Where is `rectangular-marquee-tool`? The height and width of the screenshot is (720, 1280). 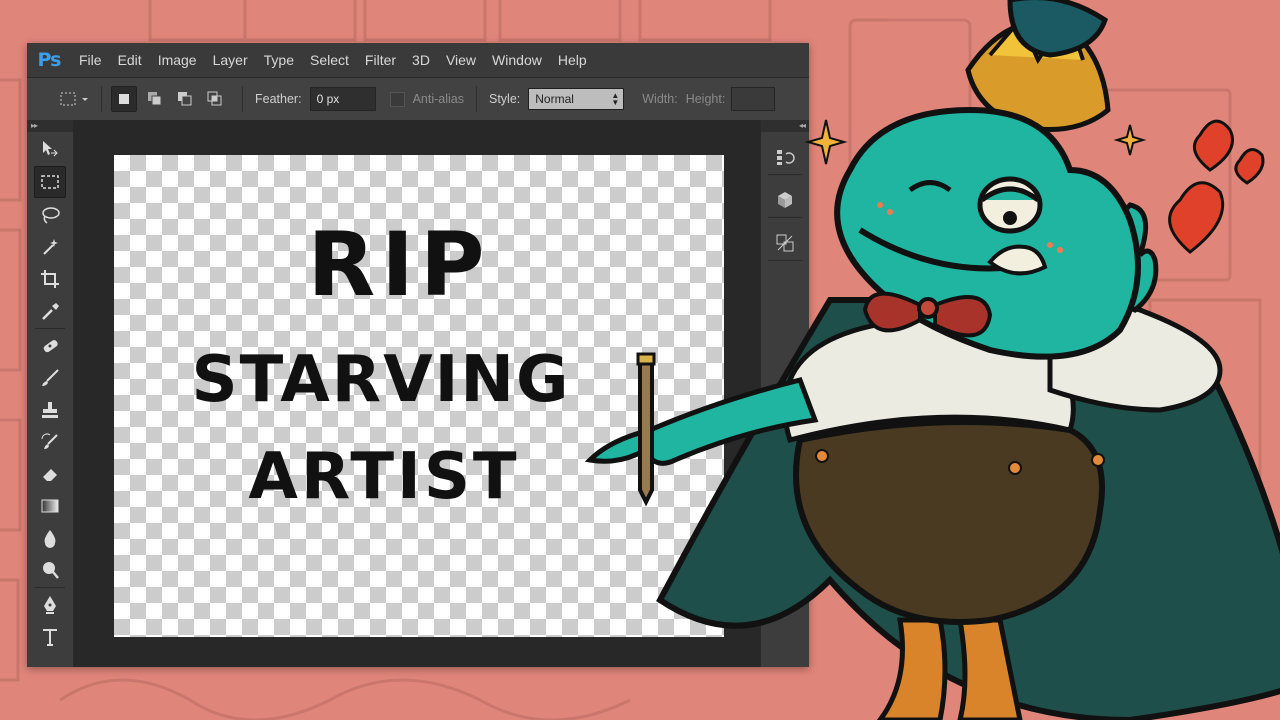
rectangular-marquee-tool is located at coordinates (50, 182).